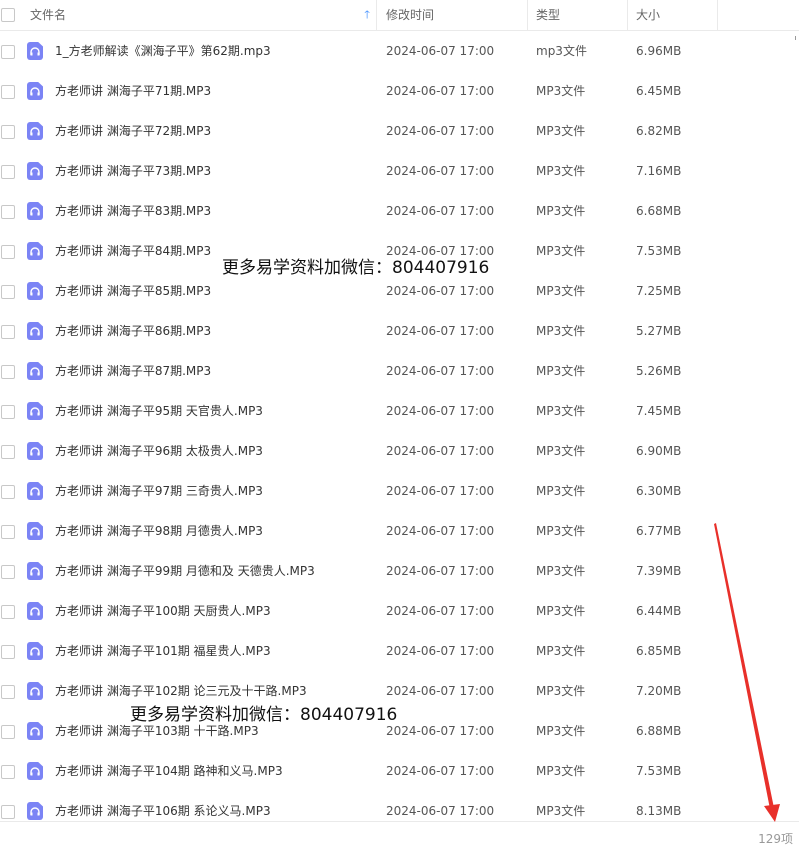  I want to click on file-name: 方老师讲 渊海子平106期 系论义马.MP3, so click(163, 811).